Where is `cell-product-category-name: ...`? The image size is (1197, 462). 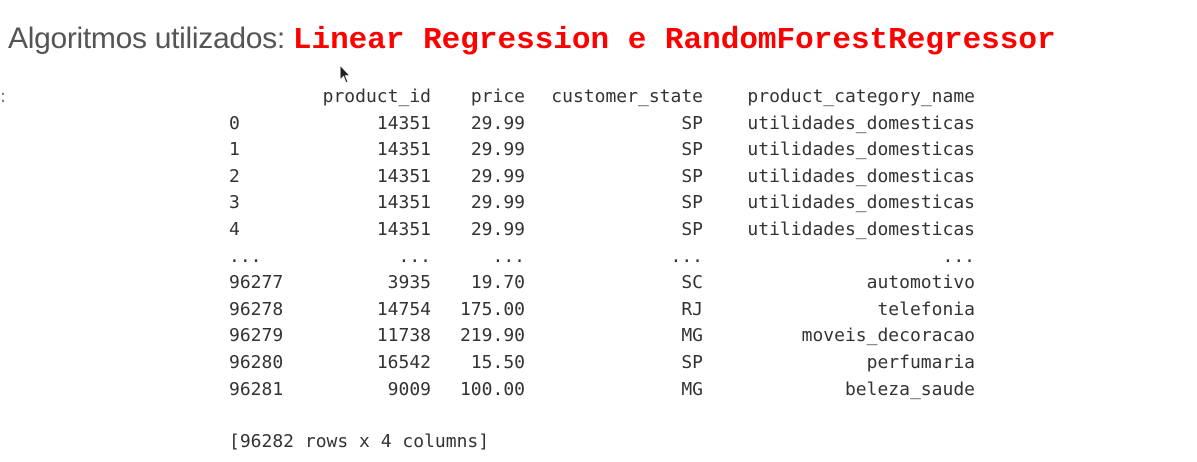 cell-product-category-name: ... is located at coordinates (958, 256).